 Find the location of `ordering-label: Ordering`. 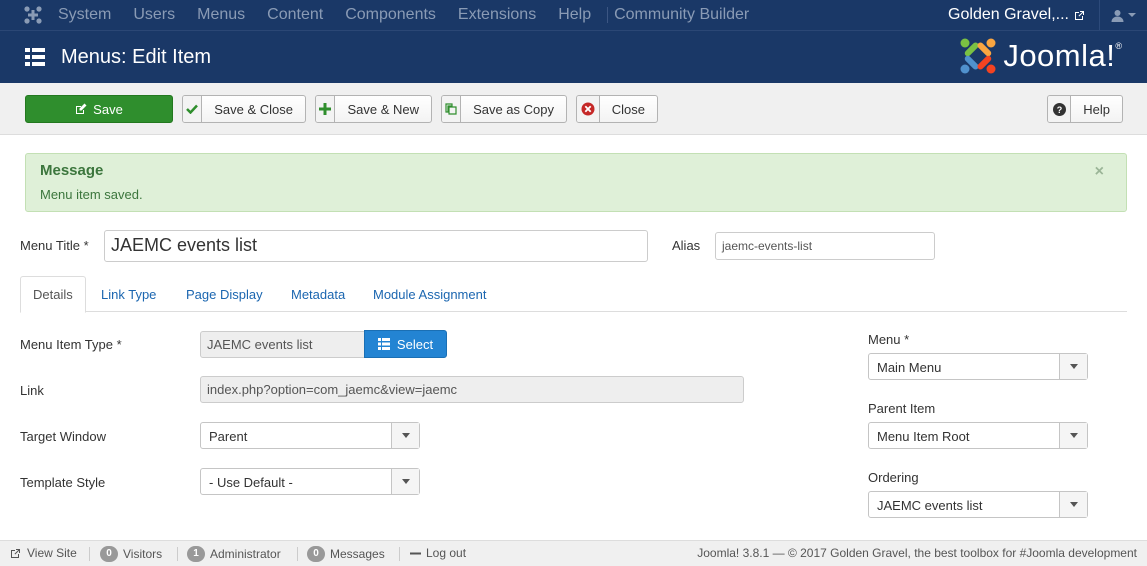

ordering-label: Ordering is located at coordinates (893, 477).